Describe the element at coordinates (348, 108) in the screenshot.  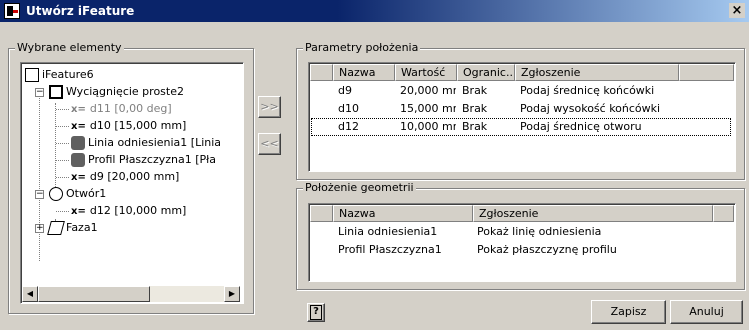
I see `cell-name: d10` at that location.